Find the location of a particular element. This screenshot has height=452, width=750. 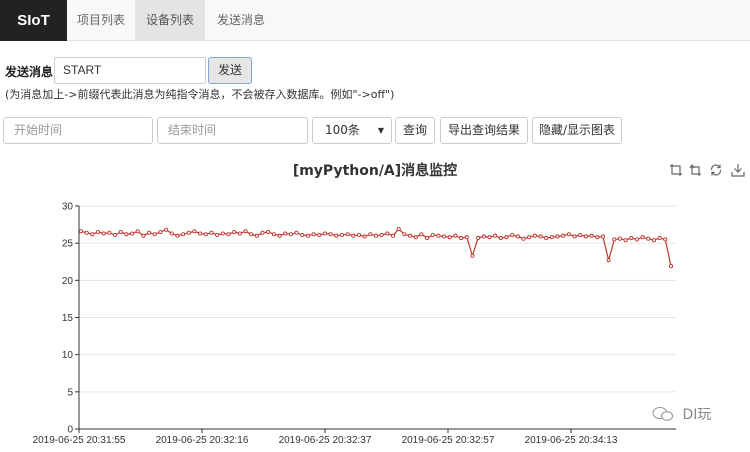

brand-logo: SIoT is located at coordinates (33, 20).